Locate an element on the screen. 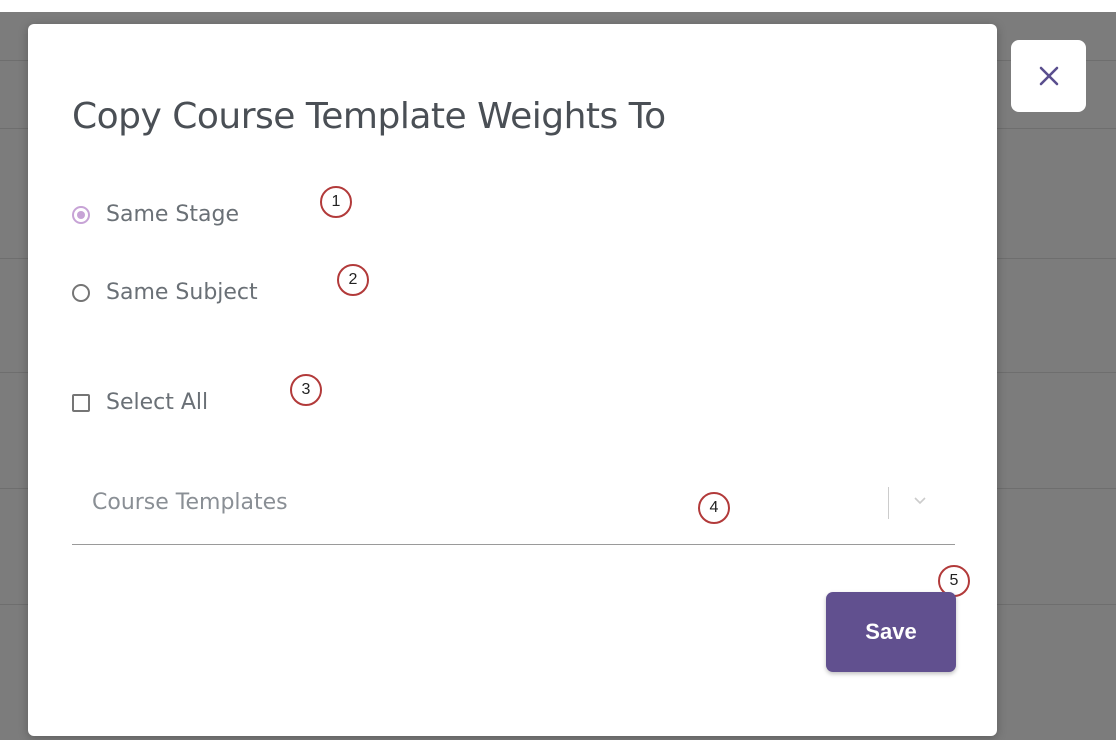 This screenshot has width=1116, height=740. select-separator is located at coordinates (888, 503).